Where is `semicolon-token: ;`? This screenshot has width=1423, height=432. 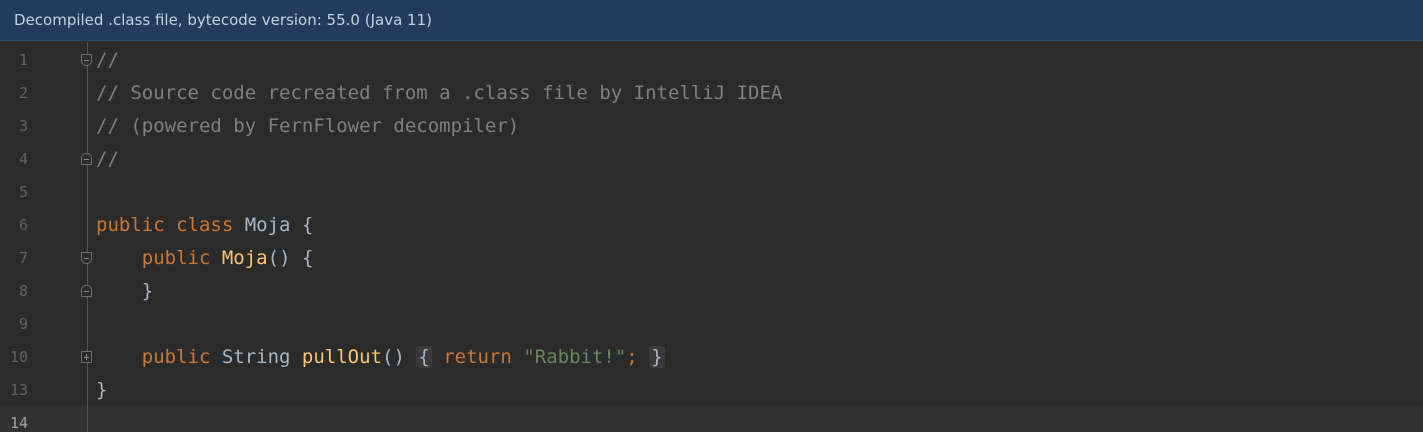
semicolon-token: ; is located at coordinates (632, 357).